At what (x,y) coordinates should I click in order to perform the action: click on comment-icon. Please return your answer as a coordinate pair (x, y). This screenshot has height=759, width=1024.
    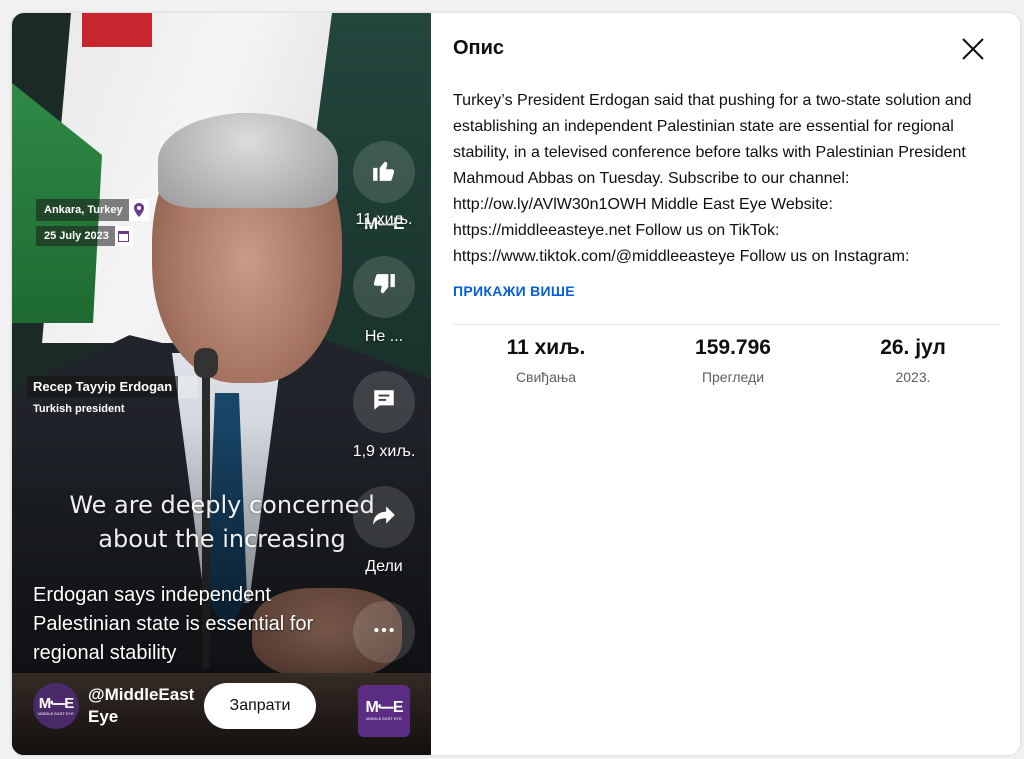
    Looking at the image, I should click on (384, 402).